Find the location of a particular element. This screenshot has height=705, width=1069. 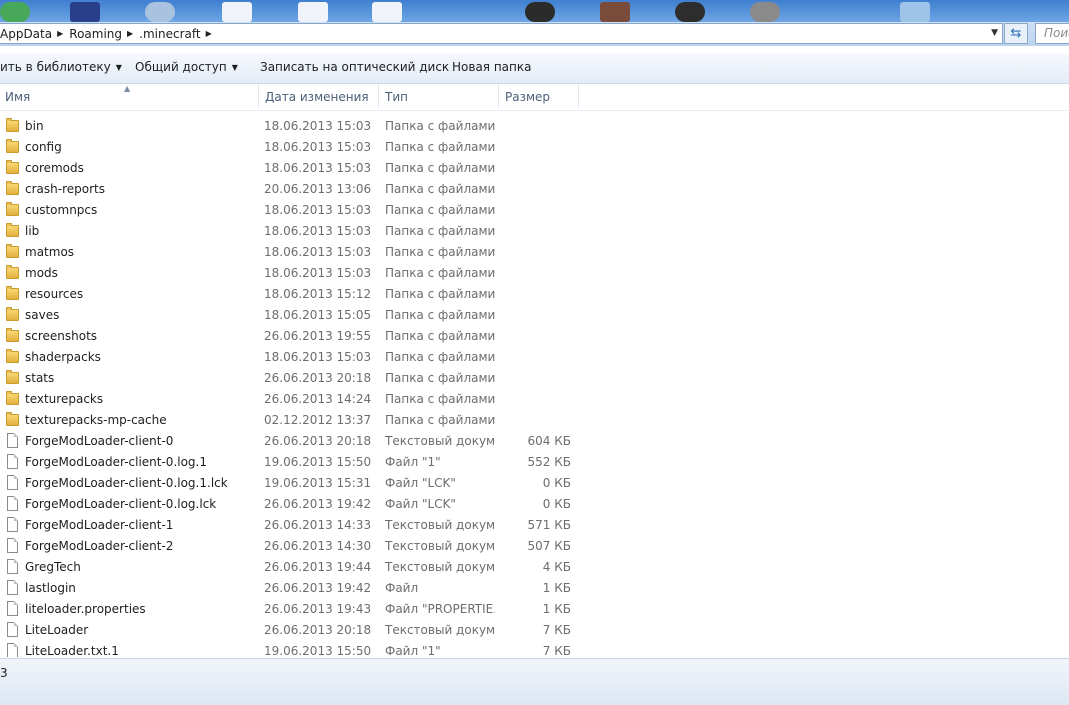

file-row: config 18.06.2013 15:03 Папка с файлами is located at coordinates (534, 146).